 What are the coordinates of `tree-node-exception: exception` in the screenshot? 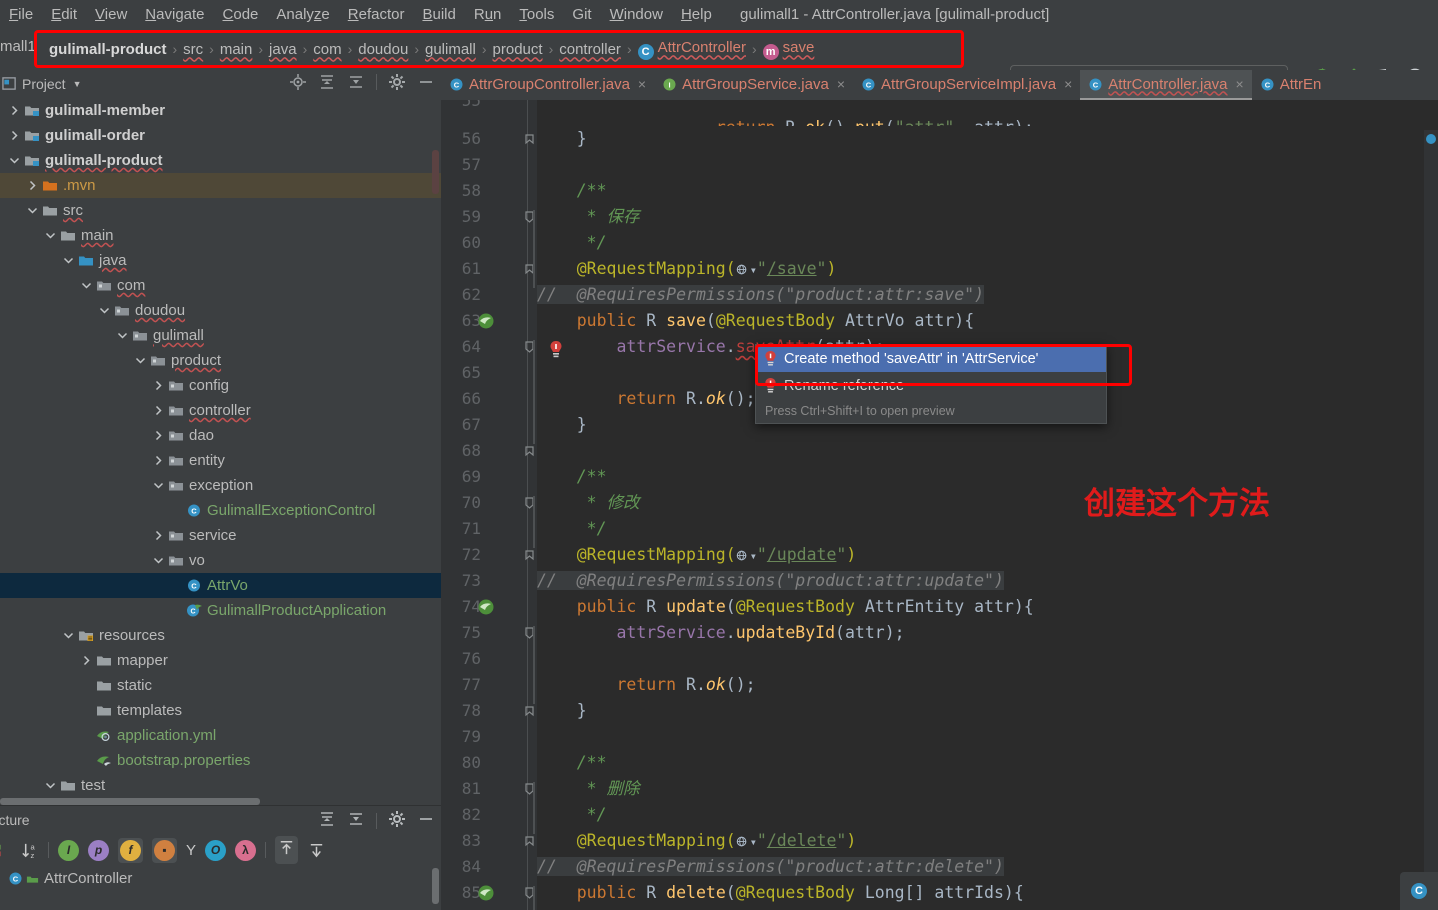 It's located at (220, 485).